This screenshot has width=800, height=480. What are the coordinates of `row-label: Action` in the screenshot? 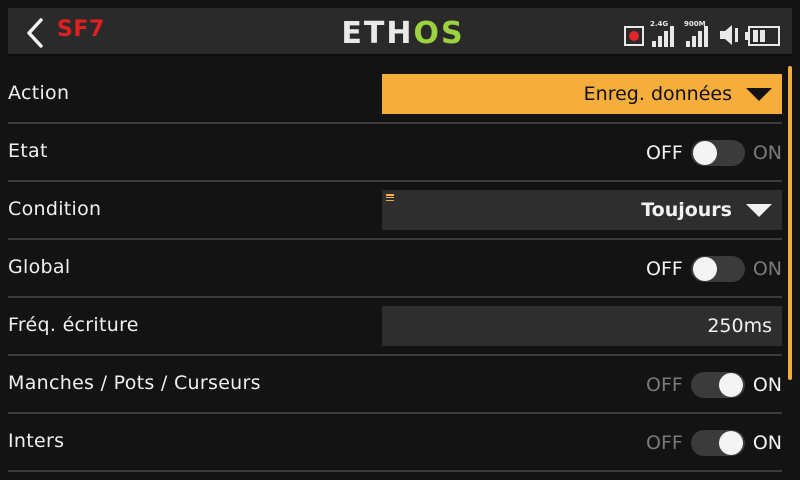 It's located at (39, 93).